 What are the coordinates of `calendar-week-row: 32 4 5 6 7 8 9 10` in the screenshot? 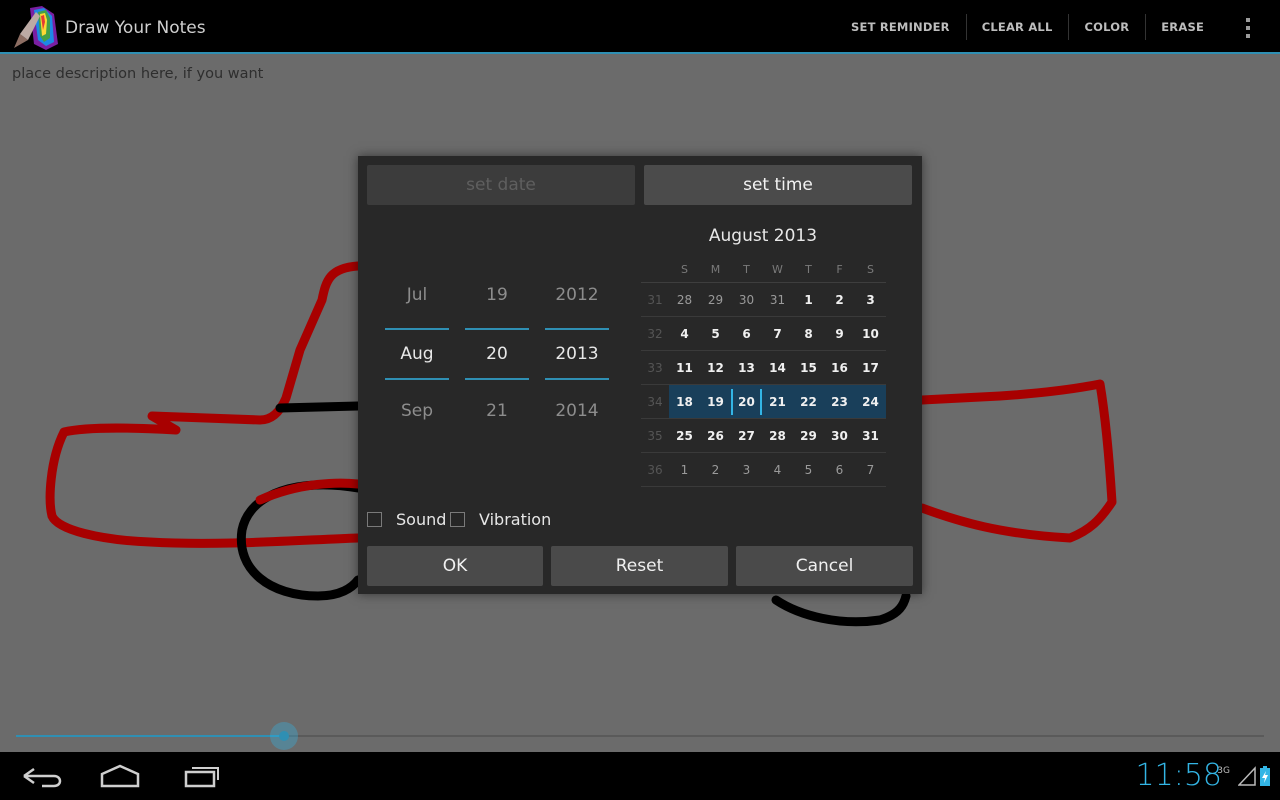 It's located at (763, 334).